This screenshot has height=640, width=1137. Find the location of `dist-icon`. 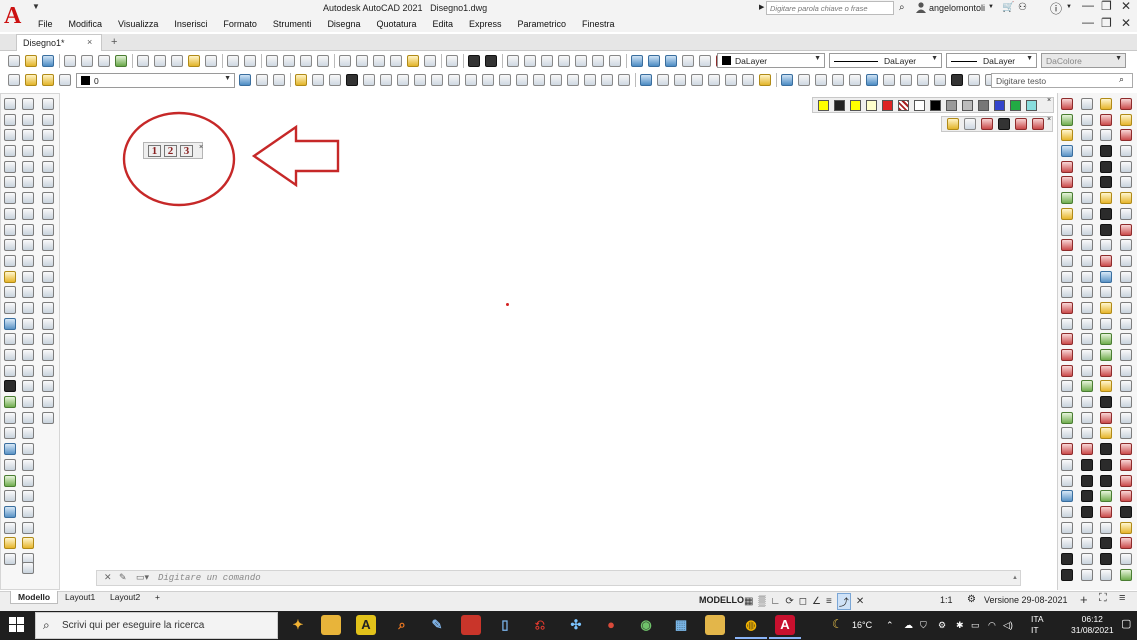

dist-icon is located at coordinates (804, 80).